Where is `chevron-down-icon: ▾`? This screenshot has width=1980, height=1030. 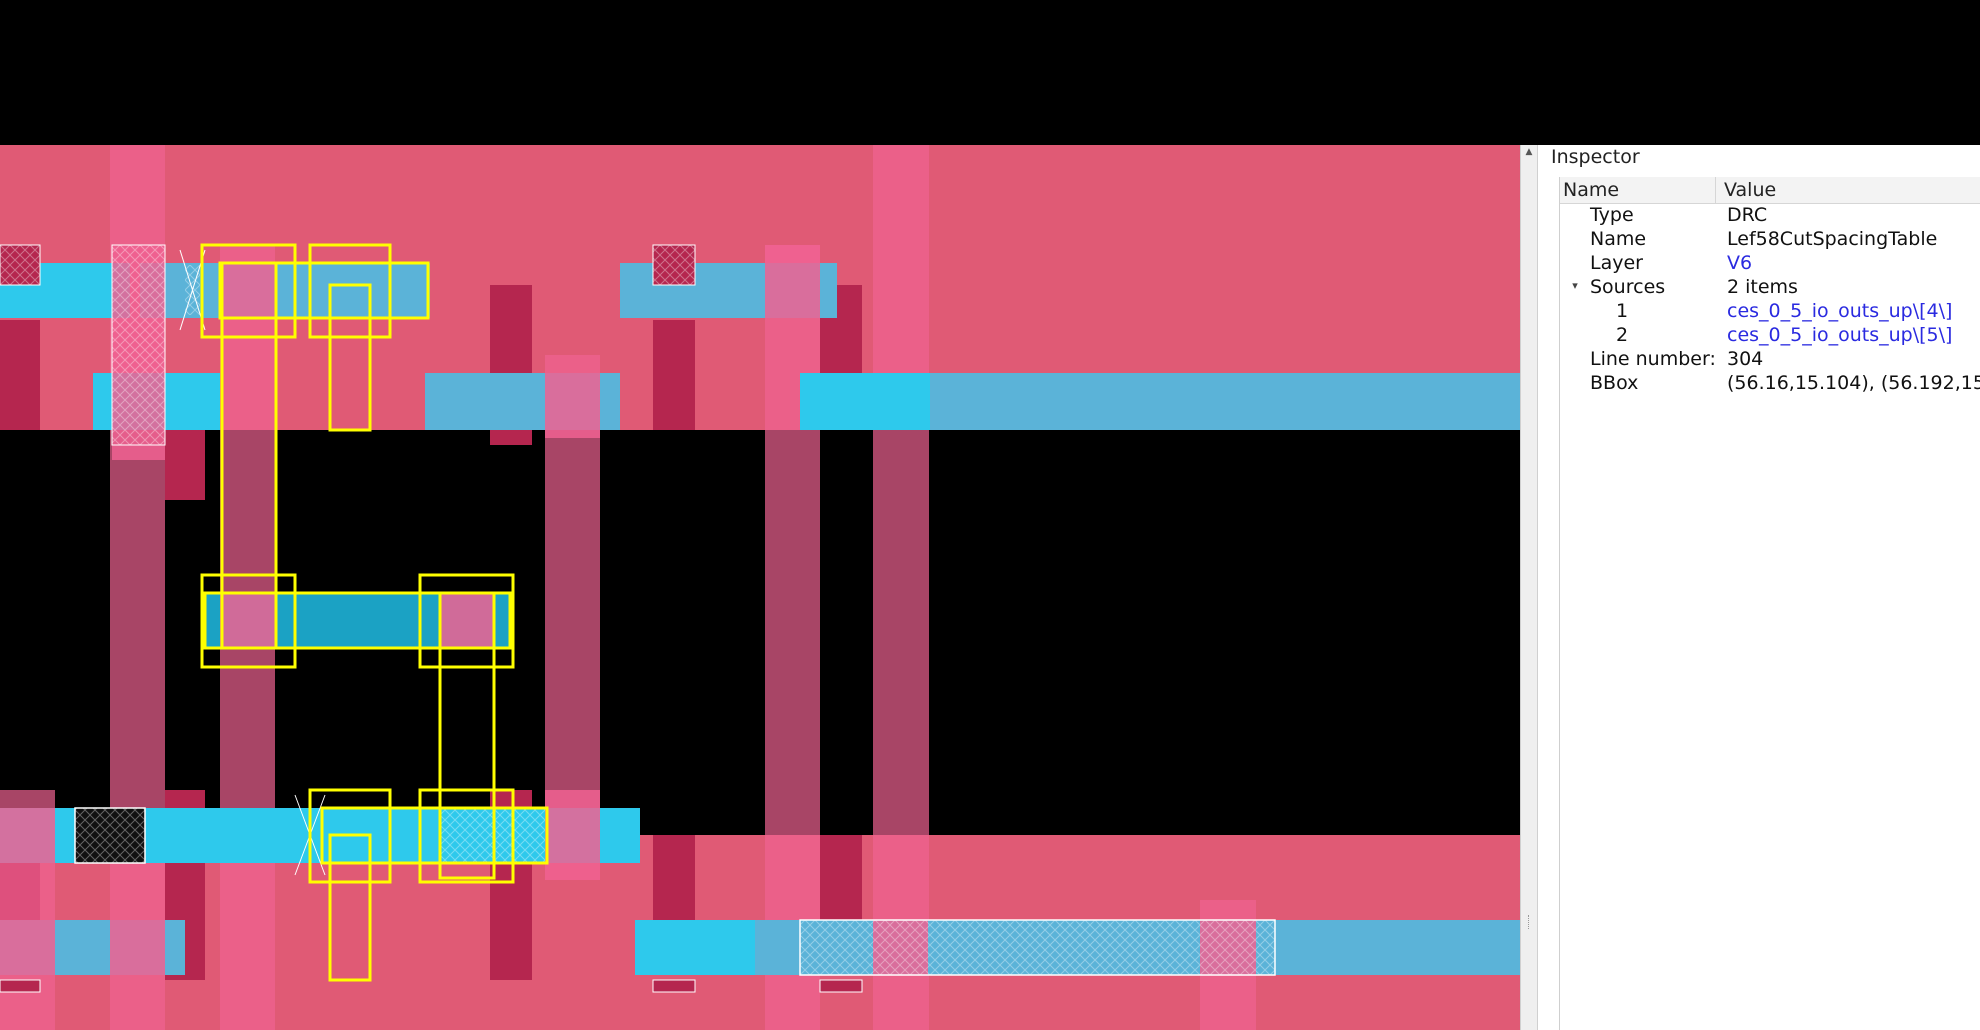 chevron-down-icon: ▾ is located at coordinates (1575, 286).